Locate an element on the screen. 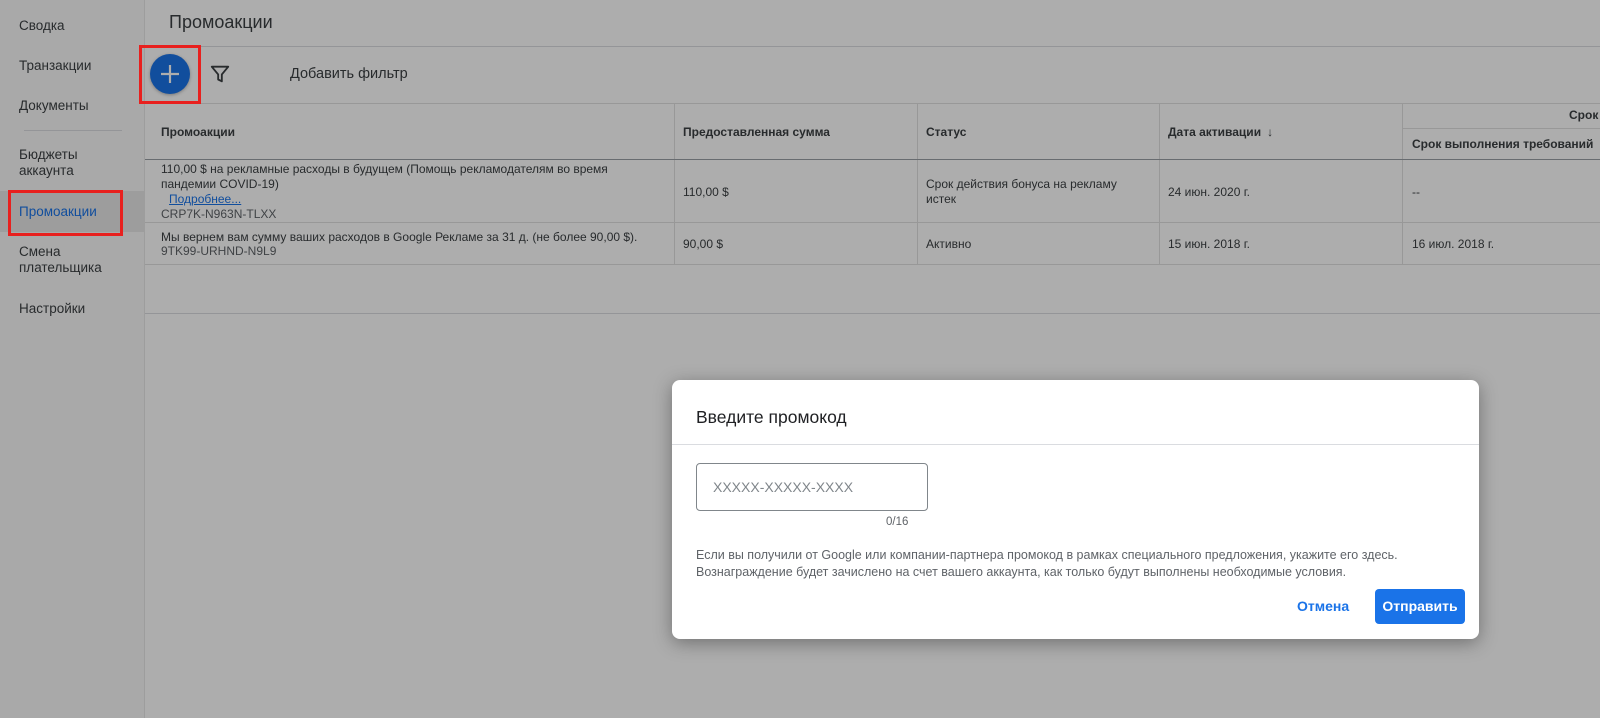  dialog-title: Введите промокод is located at coordinates (771, 417).